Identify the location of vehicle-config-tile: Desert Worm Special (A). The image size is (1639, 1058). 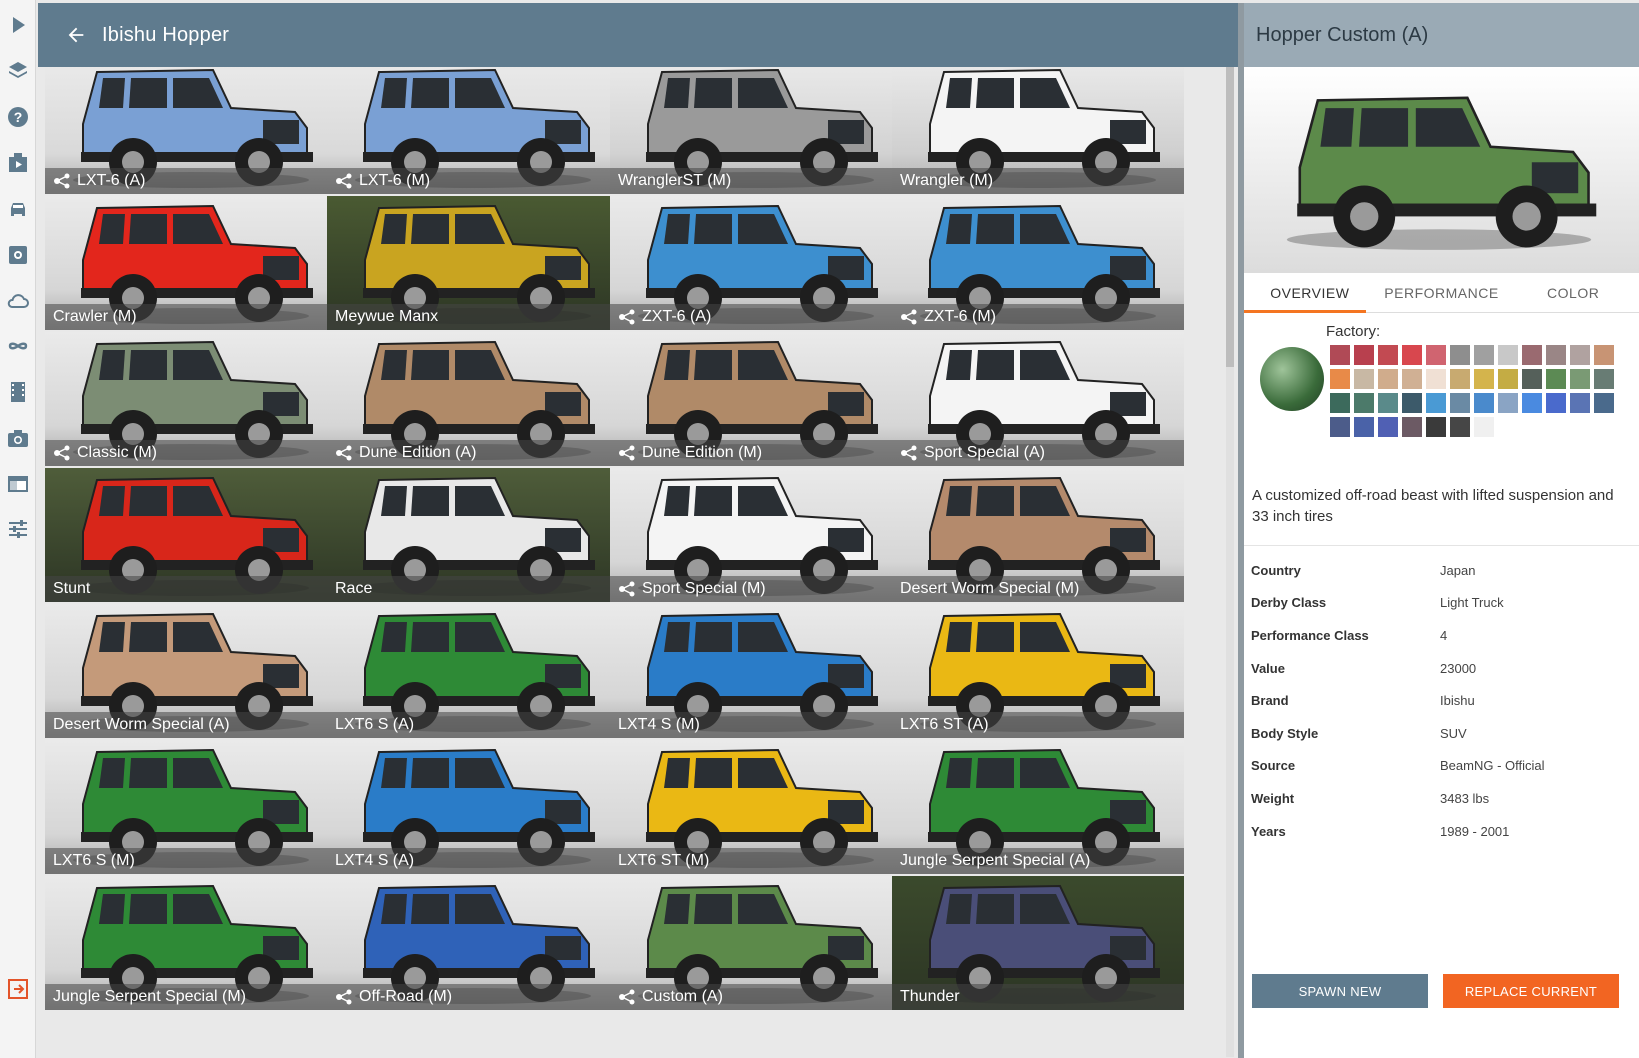
(191, 671).